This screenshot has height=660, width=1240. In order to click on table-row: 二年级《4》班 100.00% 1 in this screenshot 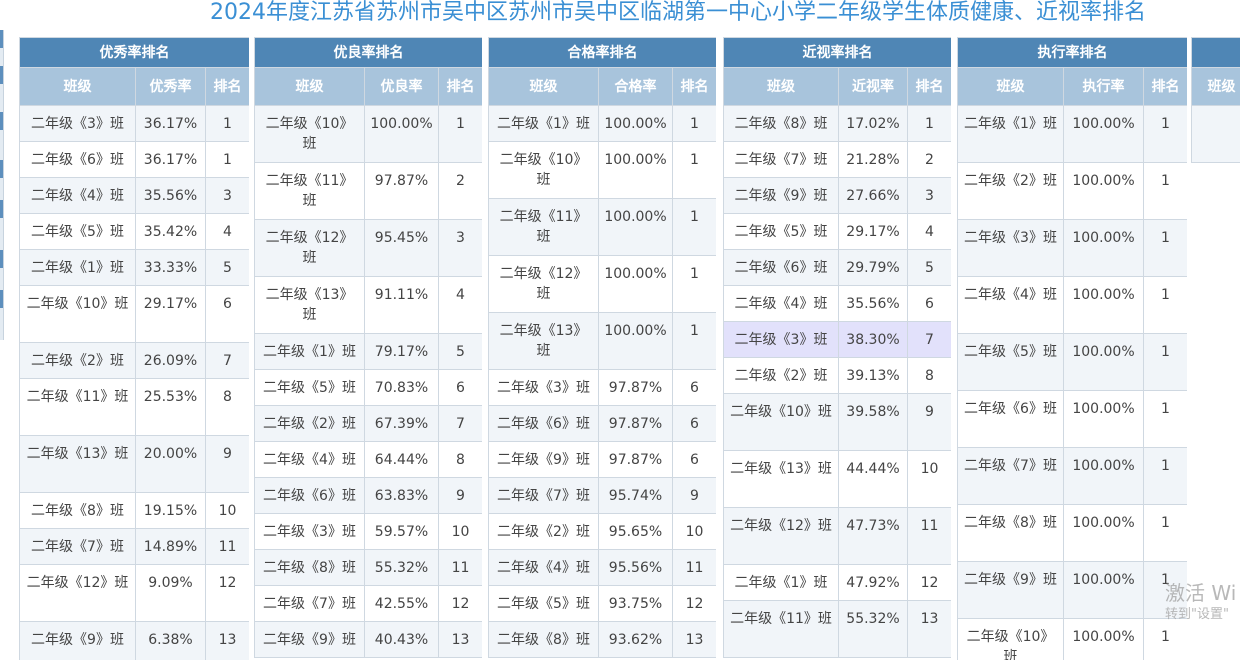, I will do `click(1072, 305)`.